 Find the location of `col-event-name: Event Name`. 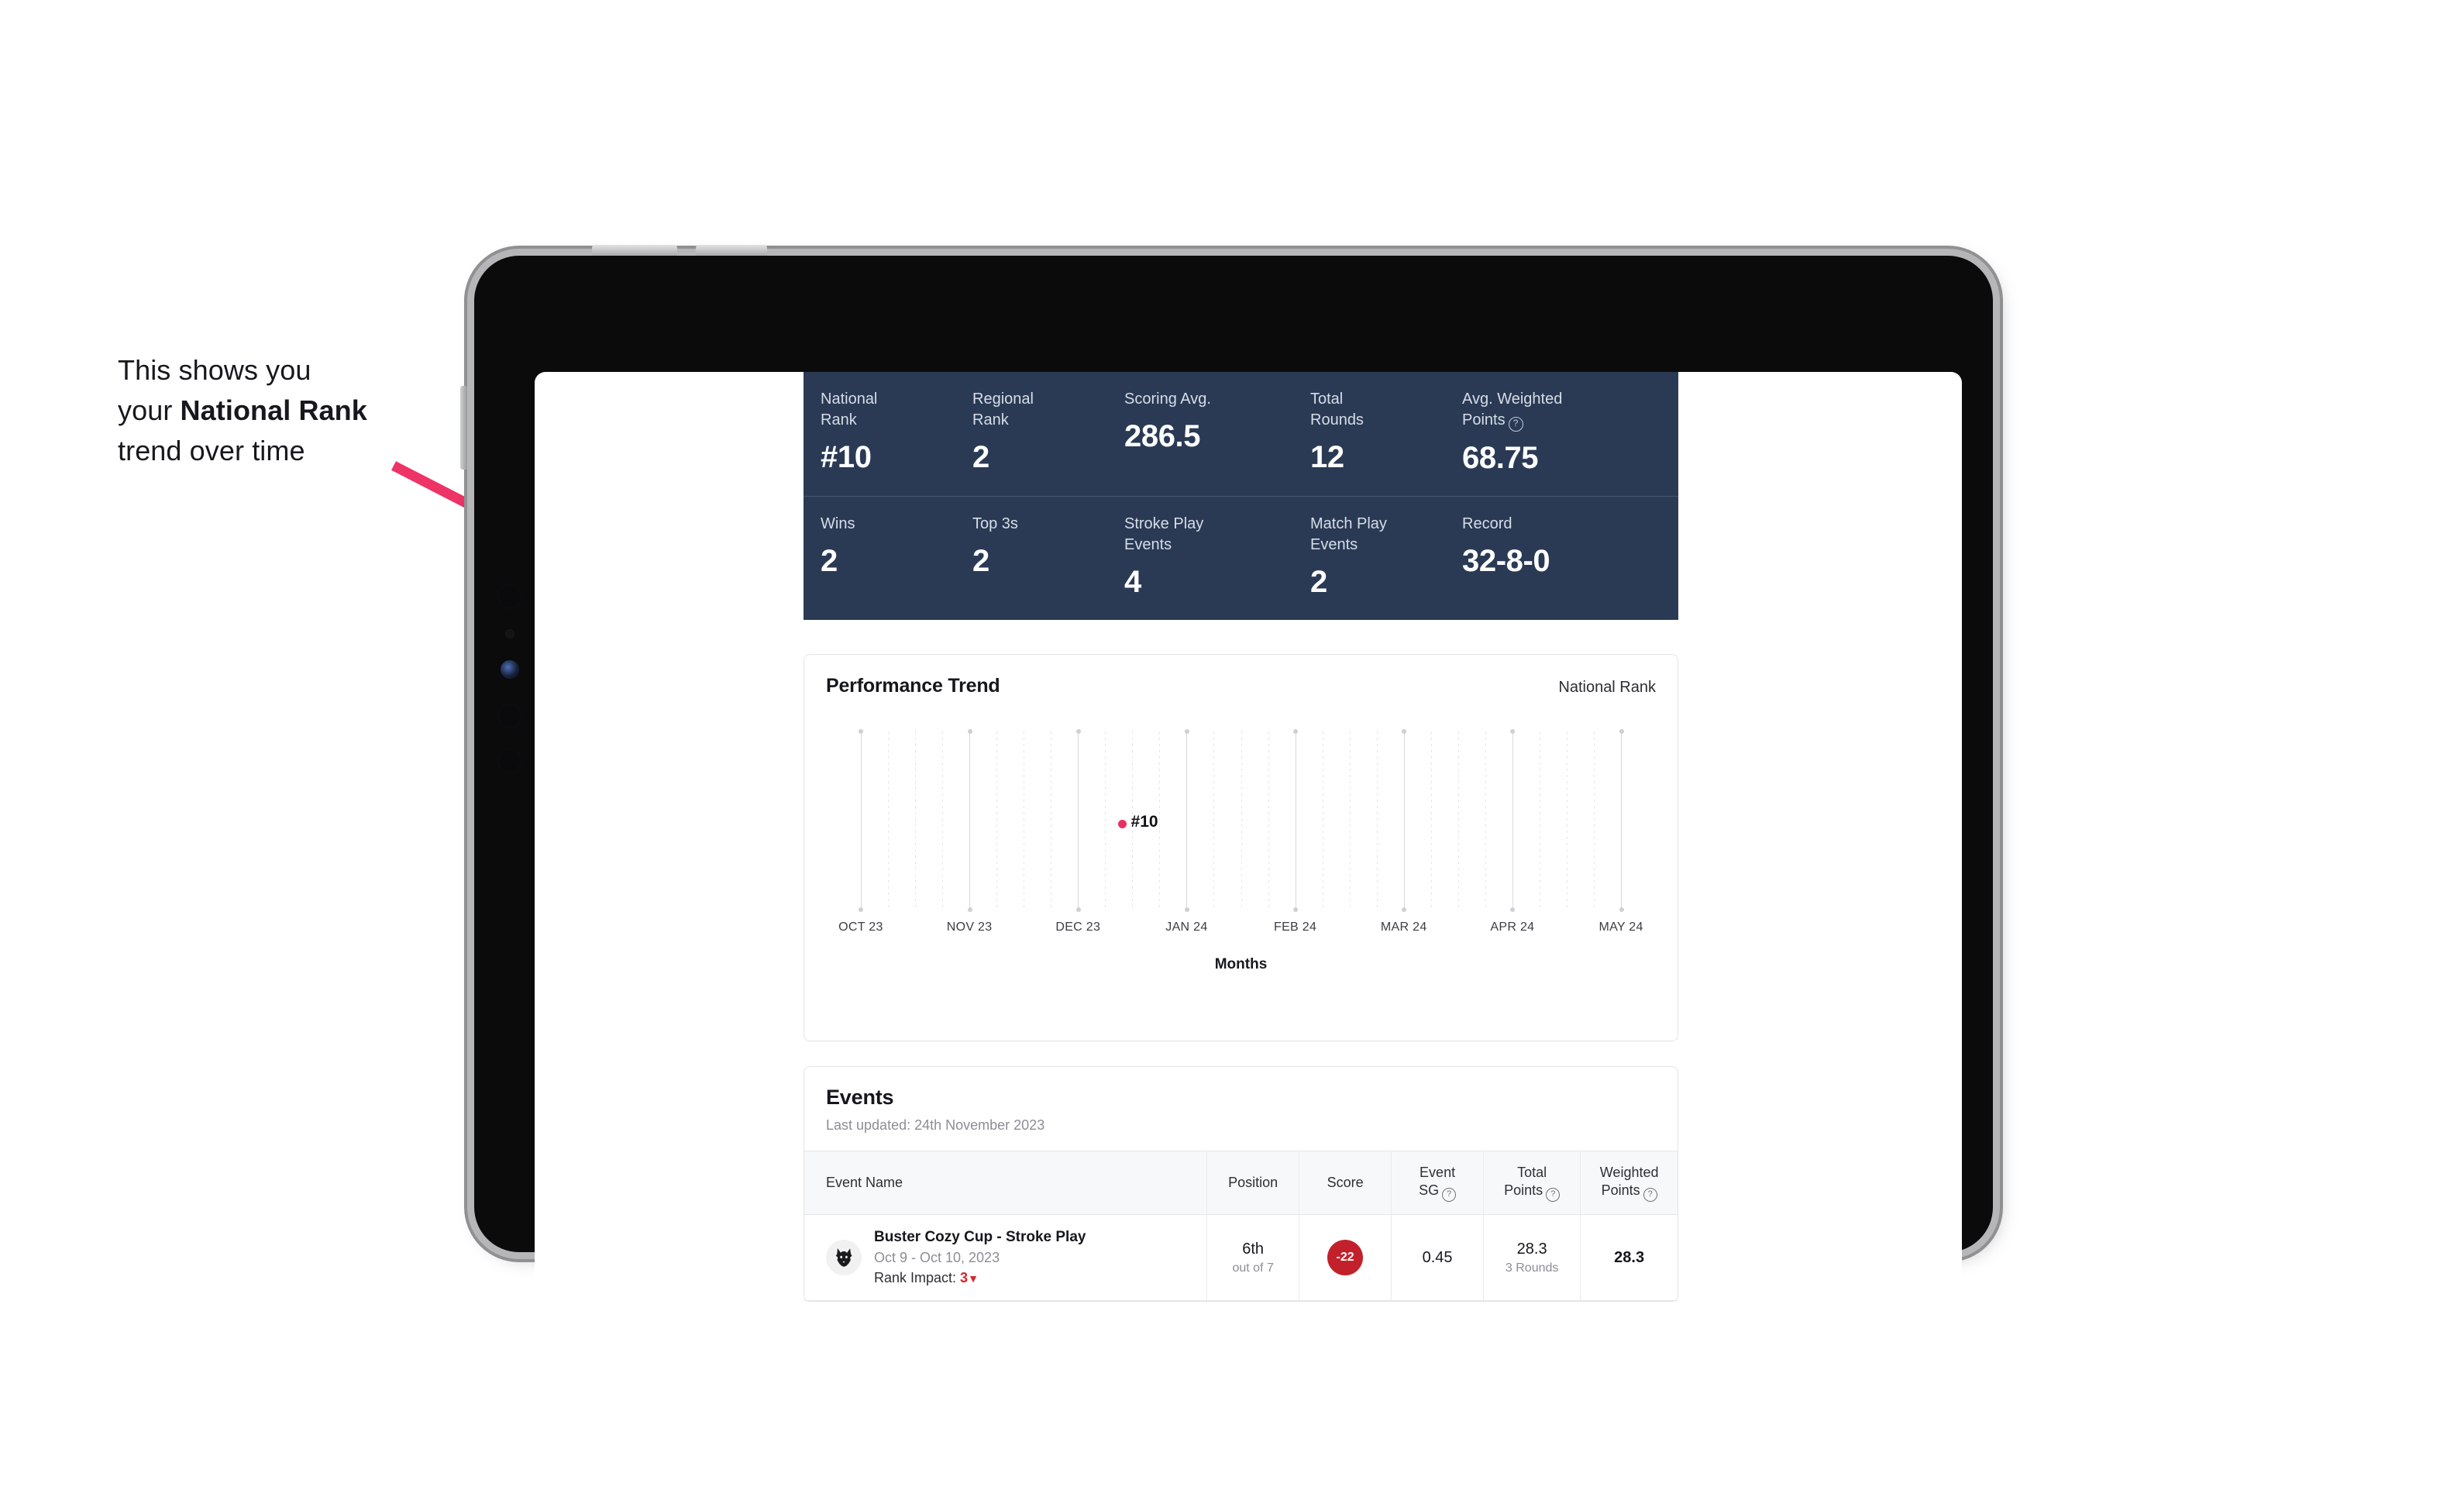

col-event-name: Event Name is located at coordinates (1005, 1183).